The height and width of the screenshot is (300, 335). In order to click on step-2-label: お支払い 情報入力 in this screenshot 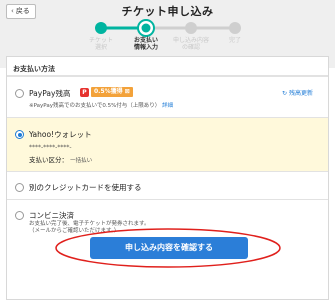, I will do `click(145, 44)`.